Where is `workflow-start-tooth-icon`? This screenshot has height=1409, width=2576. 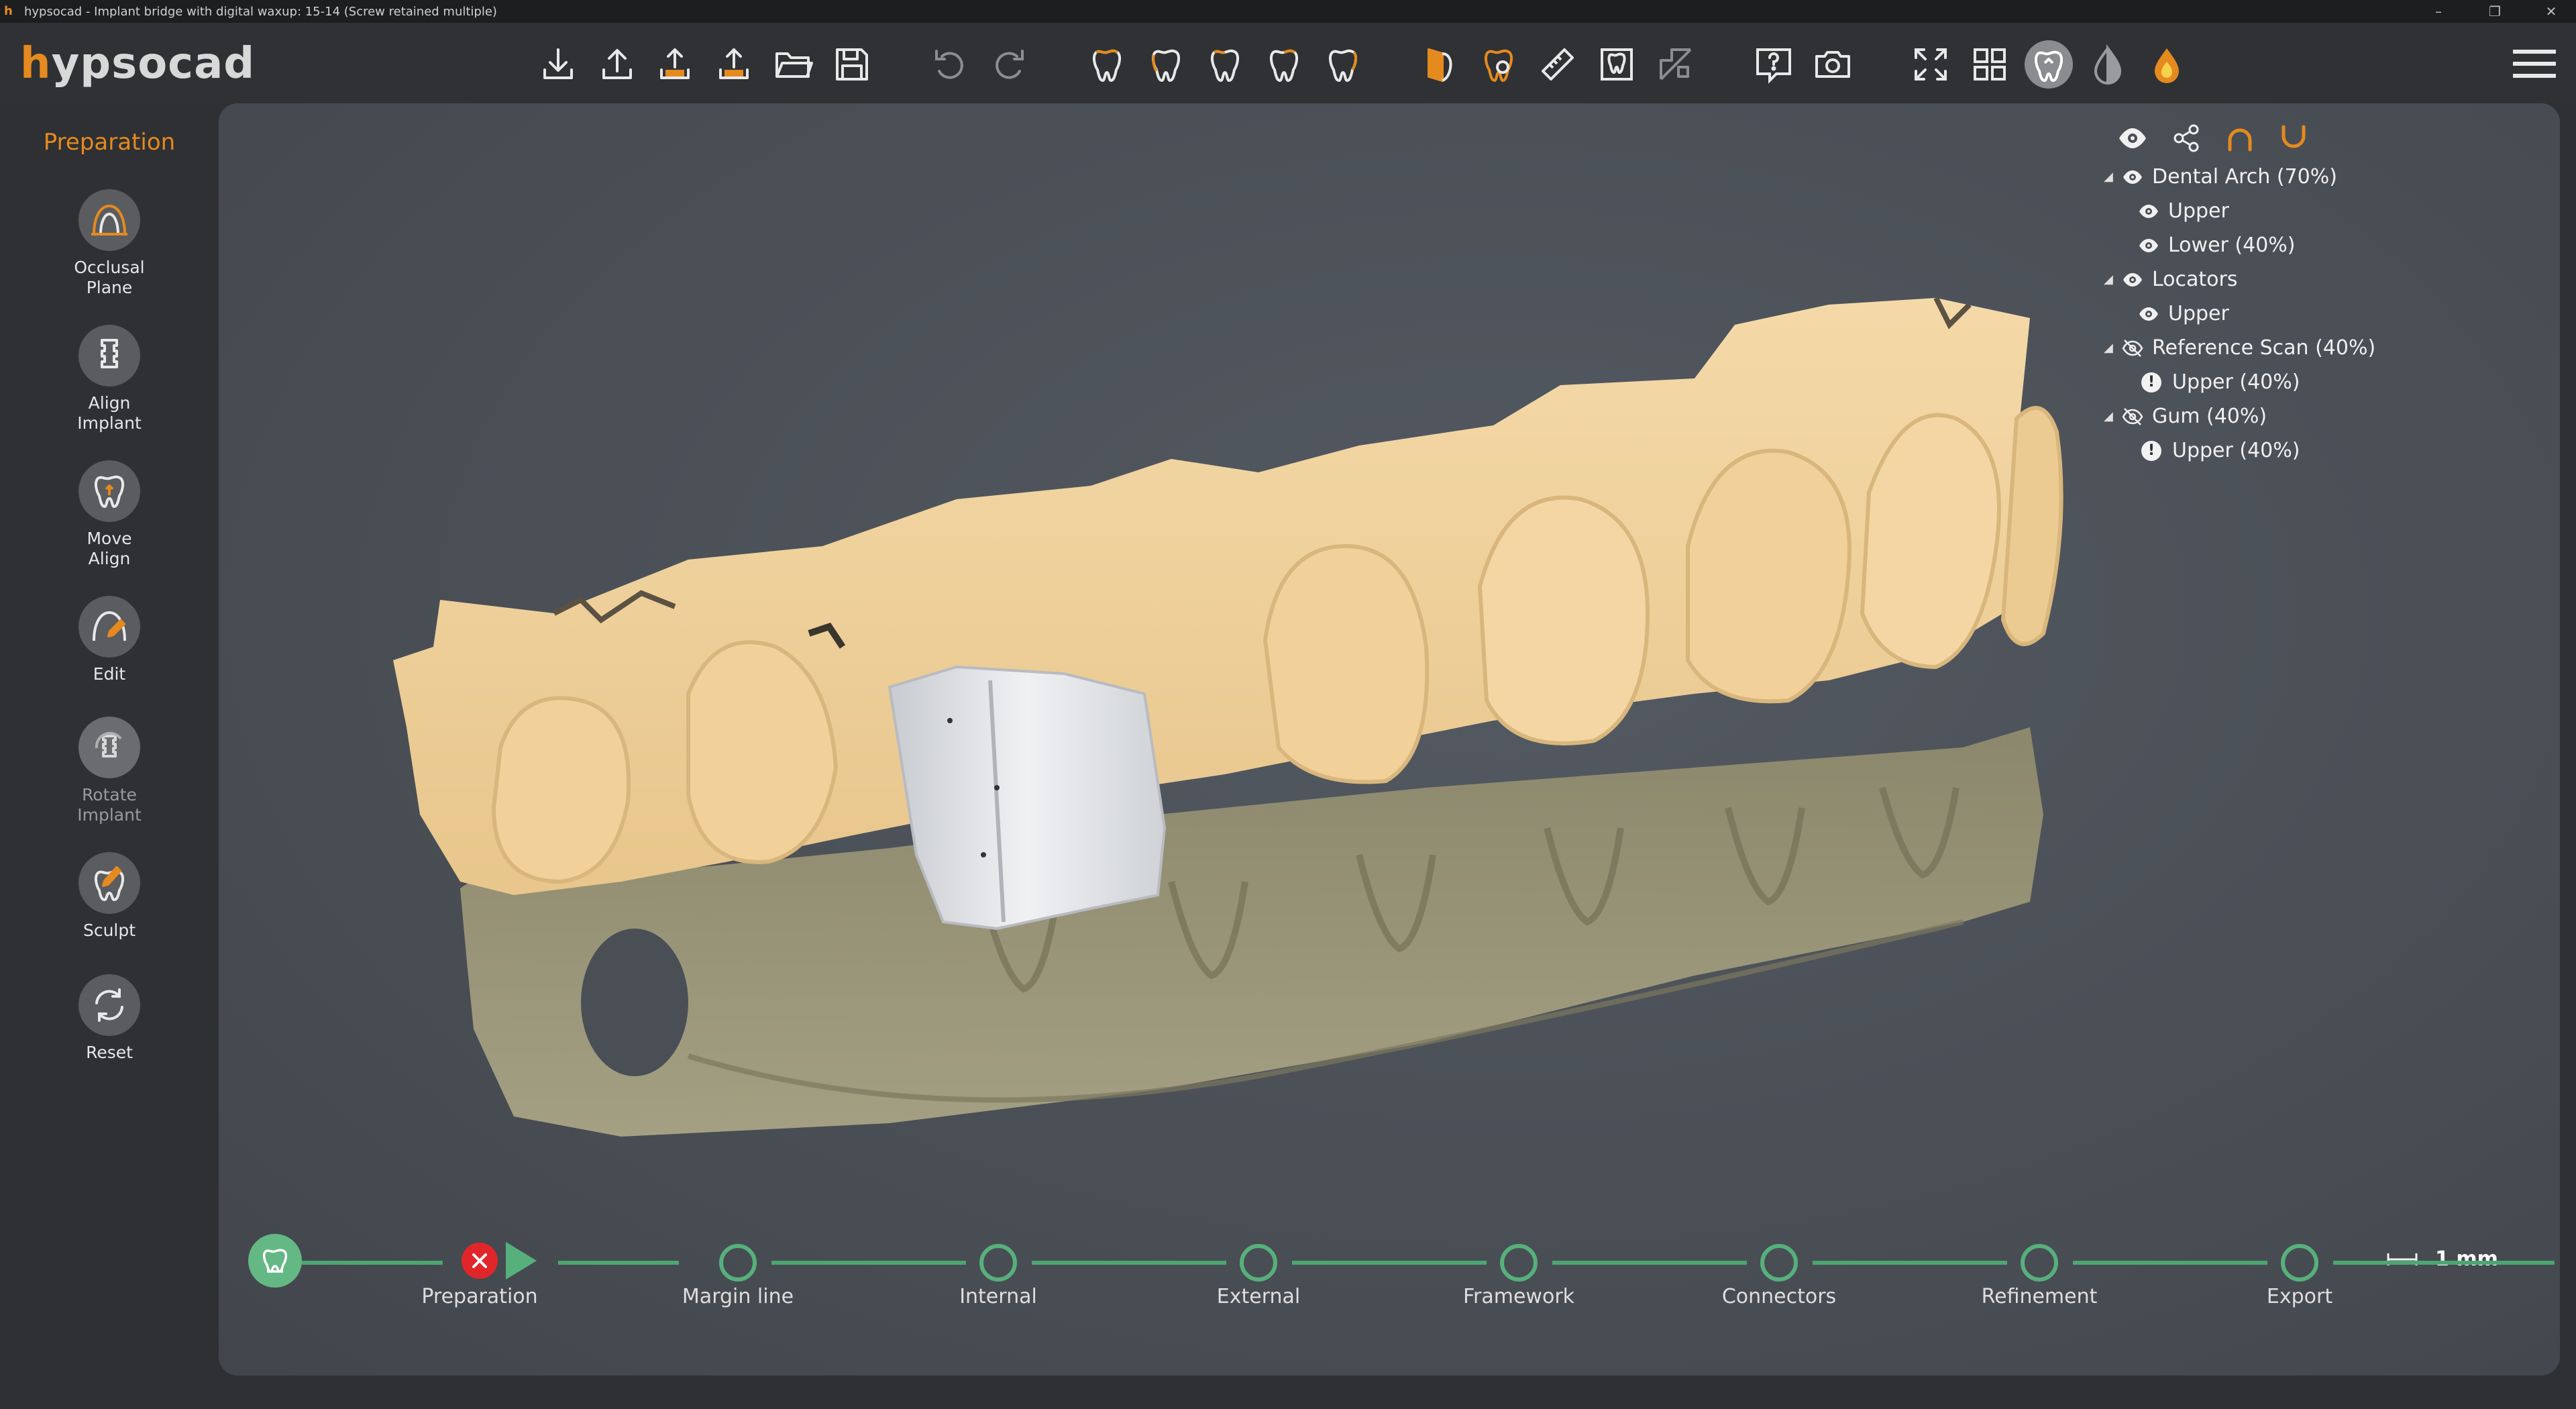 workflow-start-tooth-icon is located at coordinates (275, 1261).